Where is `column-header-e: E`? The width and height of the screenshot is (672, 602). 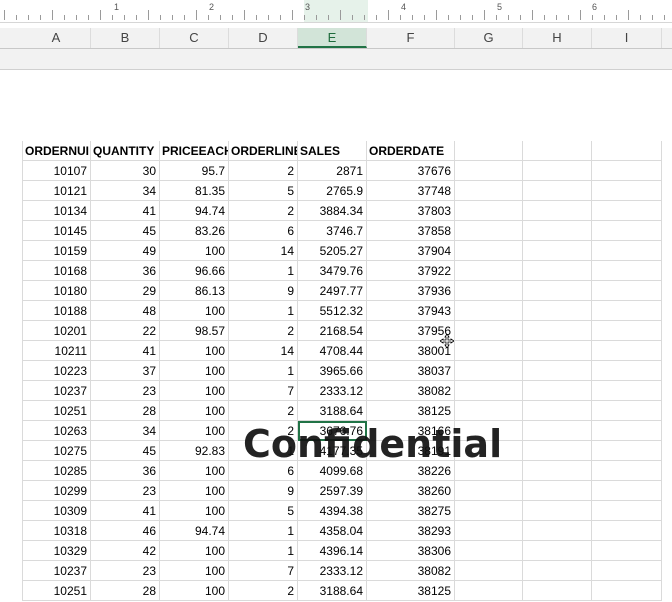 column-header-e: E is located at coordinates (332, 38).